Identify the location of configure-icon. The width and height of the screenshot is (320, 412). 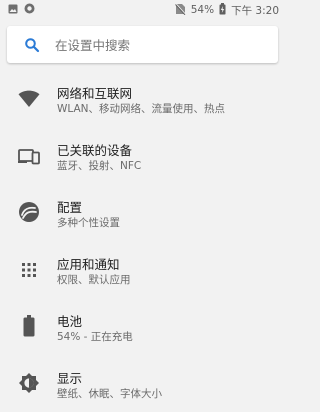
(29, 212).